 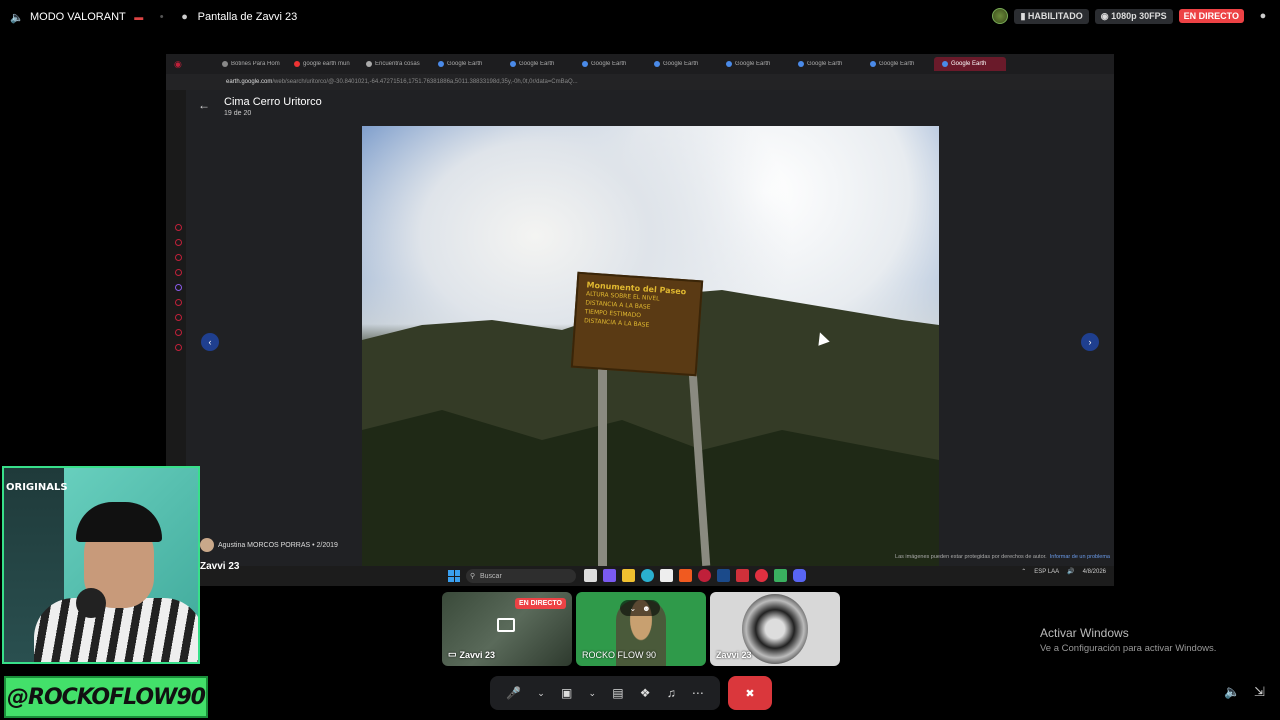 I want to click on browser-tab: Encuentra cosas, so click(x=394, y=64).